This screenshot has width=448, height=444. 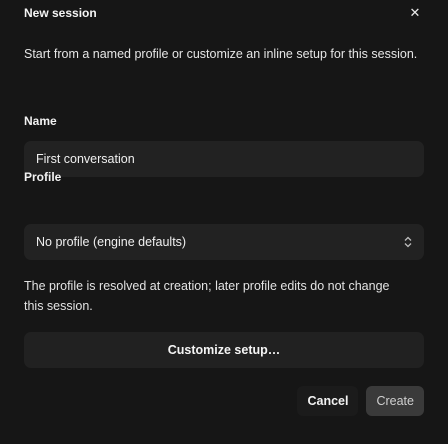 What do you see at coordinates (40, 121) in the screenshot?
I see `name-label: Name` at bounding box center [40, 121].